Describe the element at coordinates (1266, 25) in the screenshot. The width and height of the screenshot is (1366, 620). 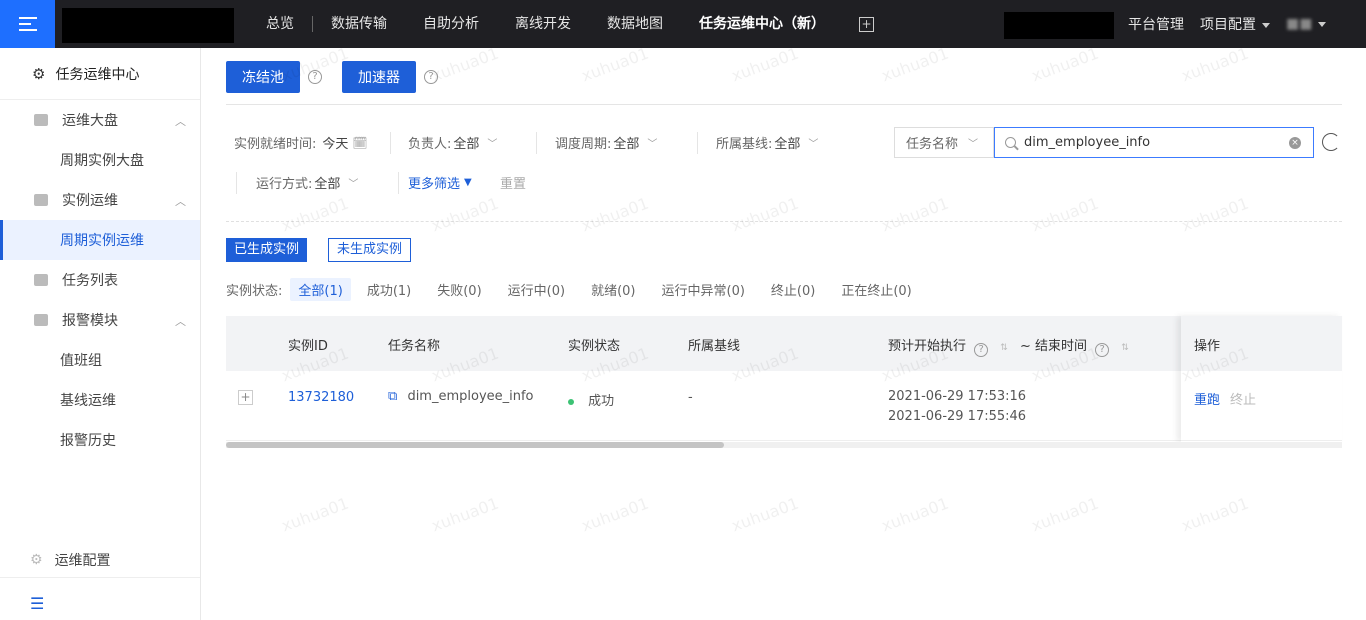
I see `caret-down-icon` at that location.